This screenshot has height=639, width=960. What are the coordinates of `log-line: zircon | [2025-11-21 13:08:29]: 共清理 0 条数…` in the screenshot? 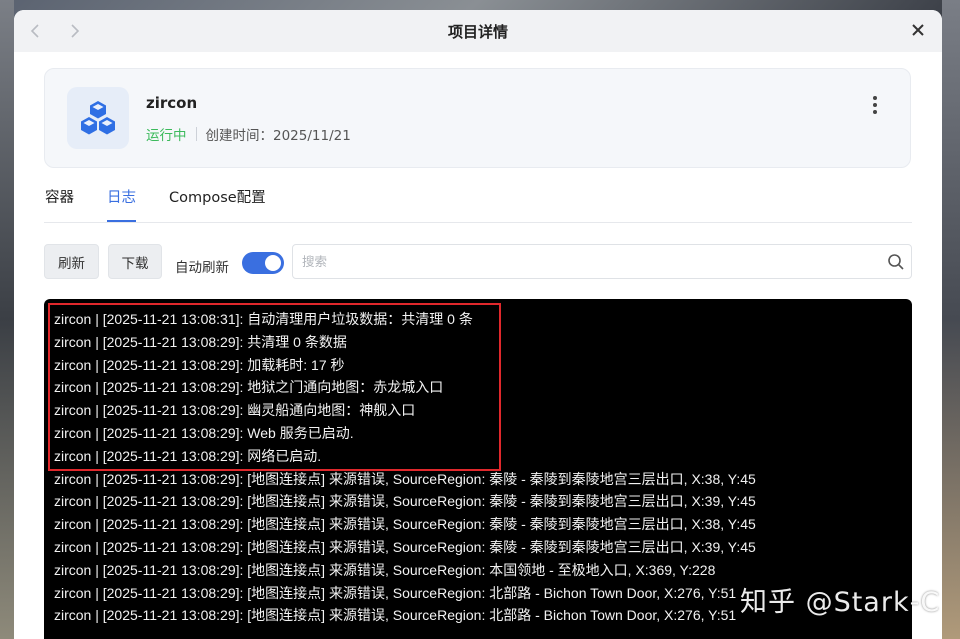 It's located at (200, 341).